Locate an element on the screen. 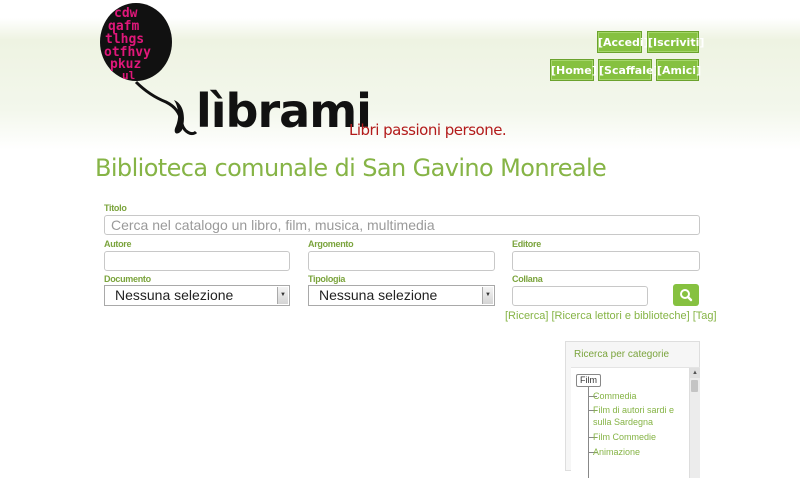 The image size is (800, 478). collana-input is located at coordinates (580, 296).